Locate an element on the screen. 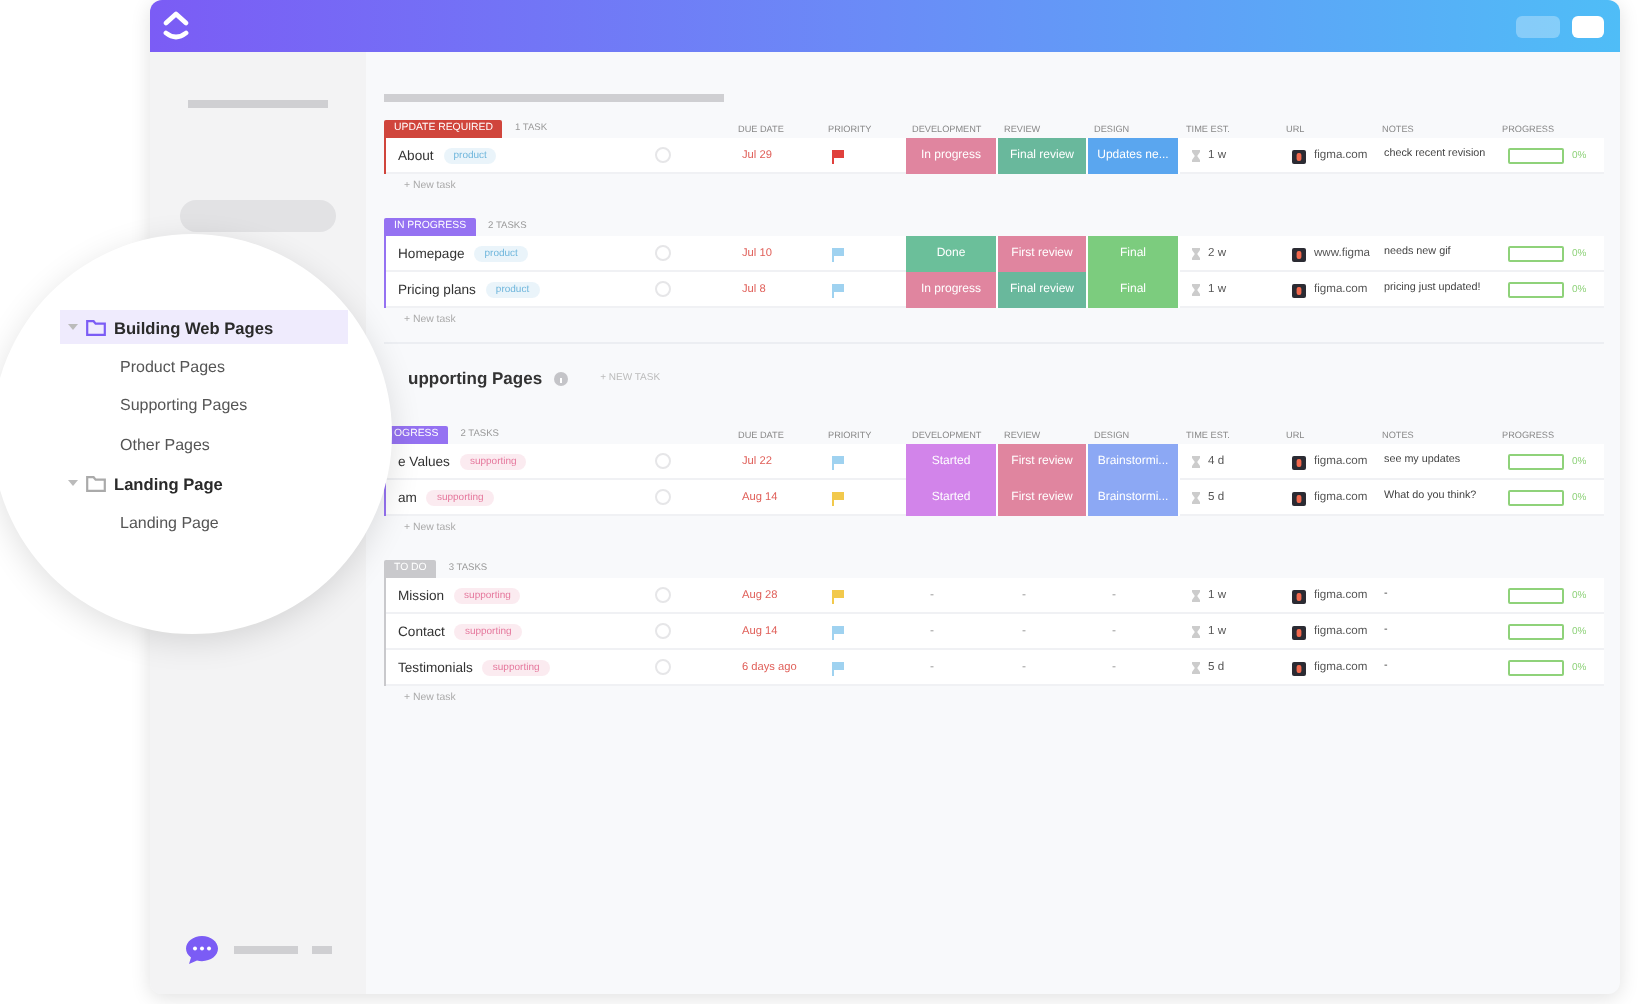 This screenshot has width=1644, height=1004. logo-icon is located at coordinates (176, 26).